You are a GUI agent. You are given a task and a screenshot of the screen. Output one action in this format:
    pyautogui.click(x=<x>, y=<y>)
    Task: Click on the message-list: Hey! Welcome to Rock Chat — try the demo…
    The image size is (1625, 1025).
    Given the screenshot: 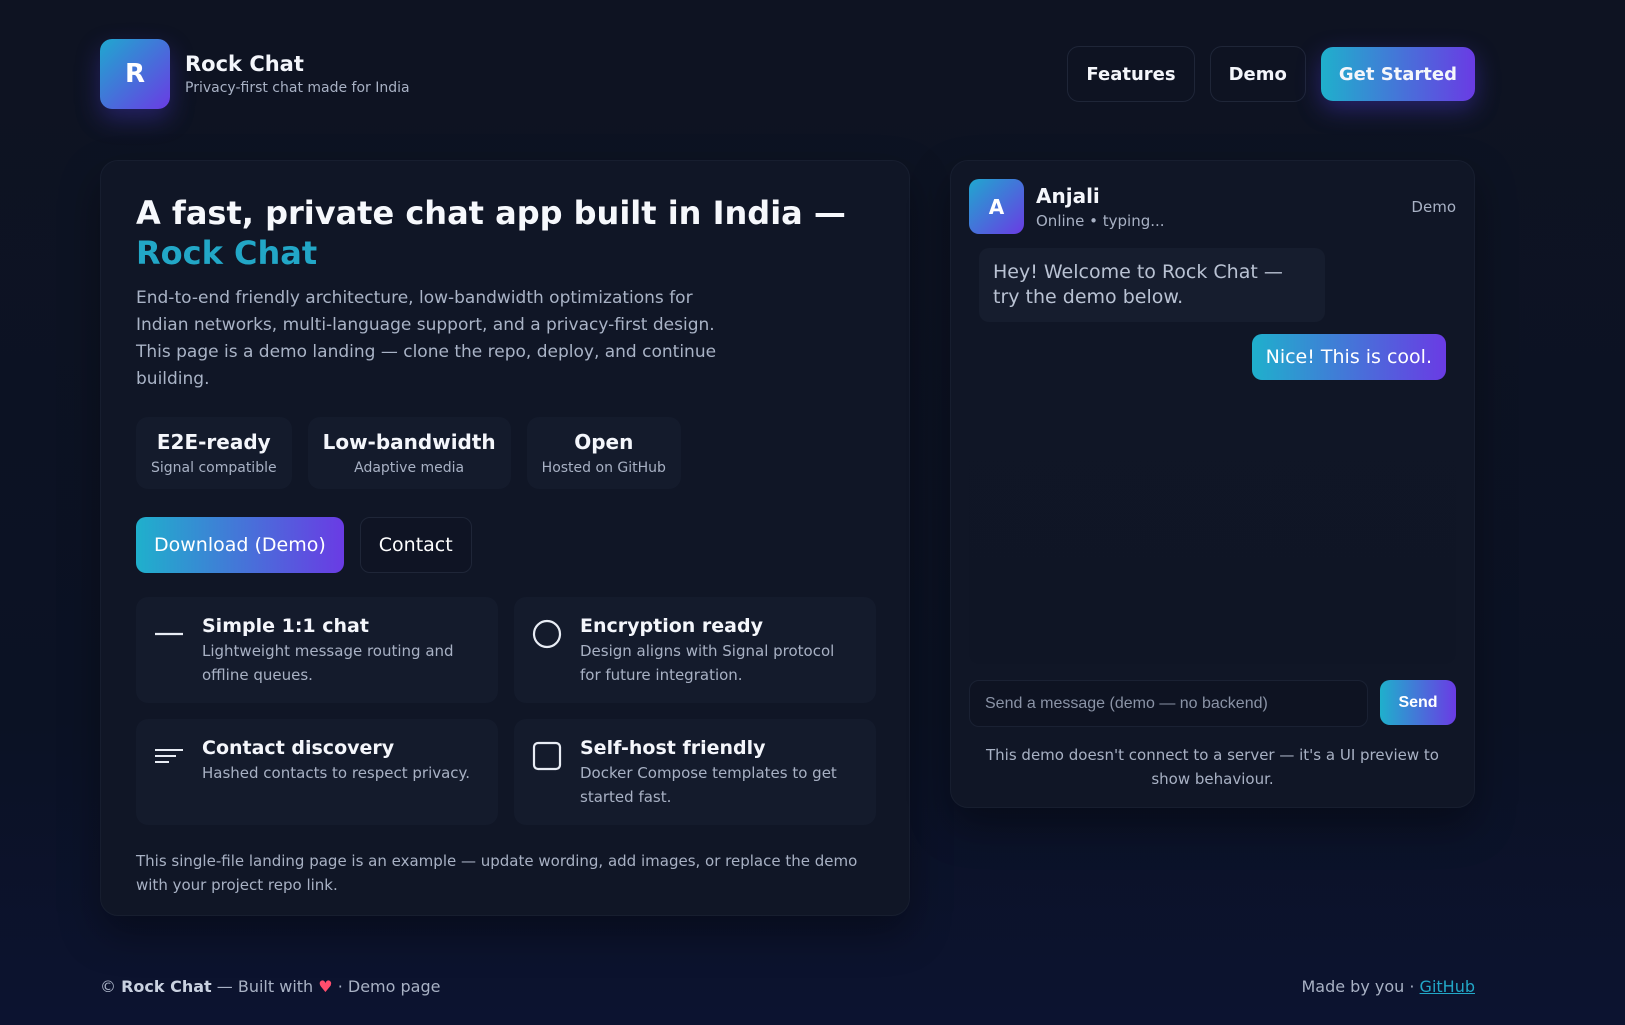 What is the action you would take?
    pyautogui.click(x=1212, y=456)
    